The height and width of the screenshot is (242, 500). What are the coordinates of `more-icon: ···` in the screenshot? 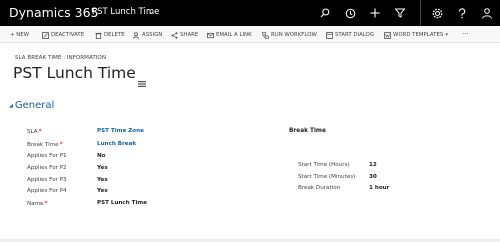 It's located at (465, 34).